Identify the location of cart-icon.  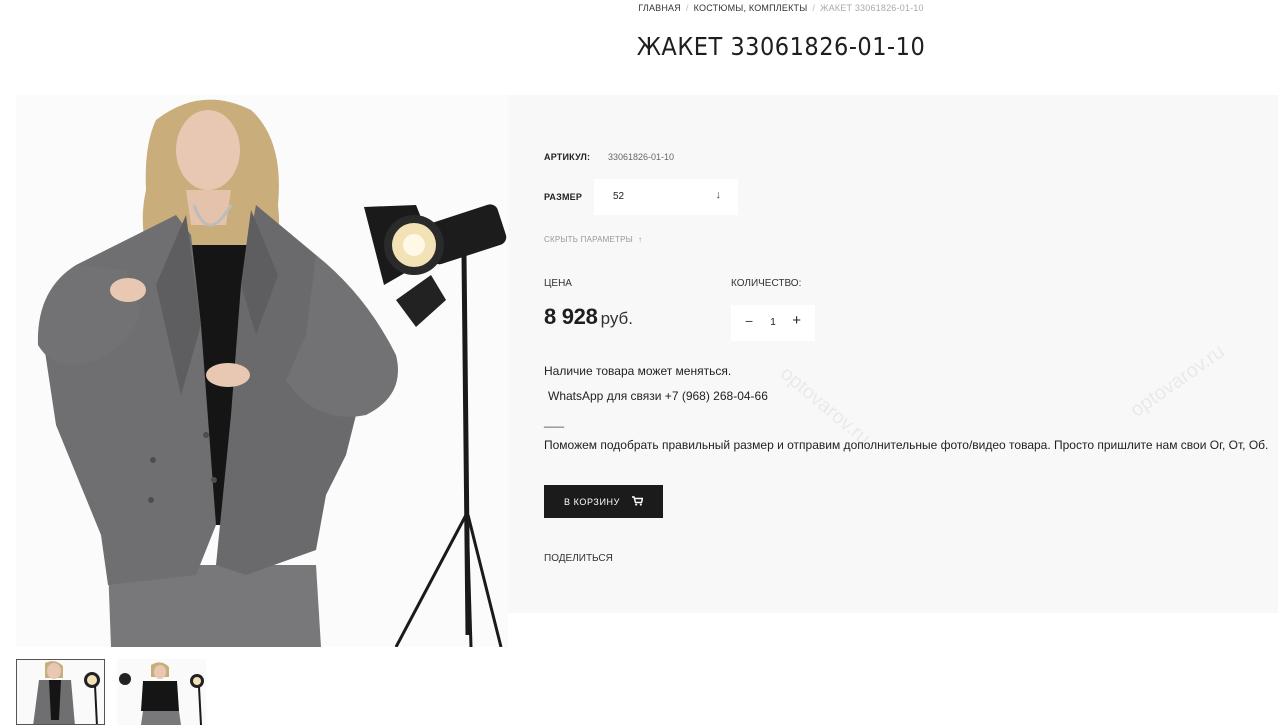
(638, 501).